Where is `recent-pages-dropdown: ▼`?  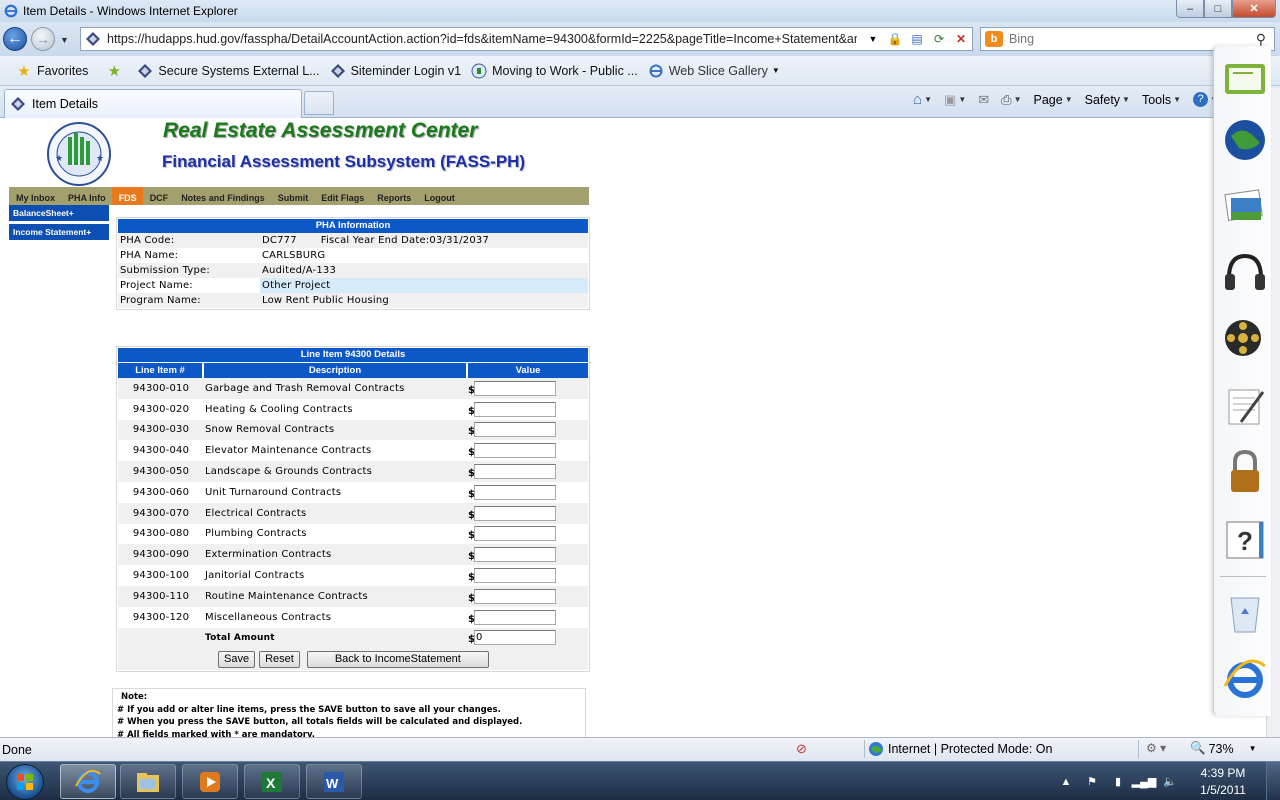
recent-pages-dropdown: ▼ is located at coordinates (64, 40).